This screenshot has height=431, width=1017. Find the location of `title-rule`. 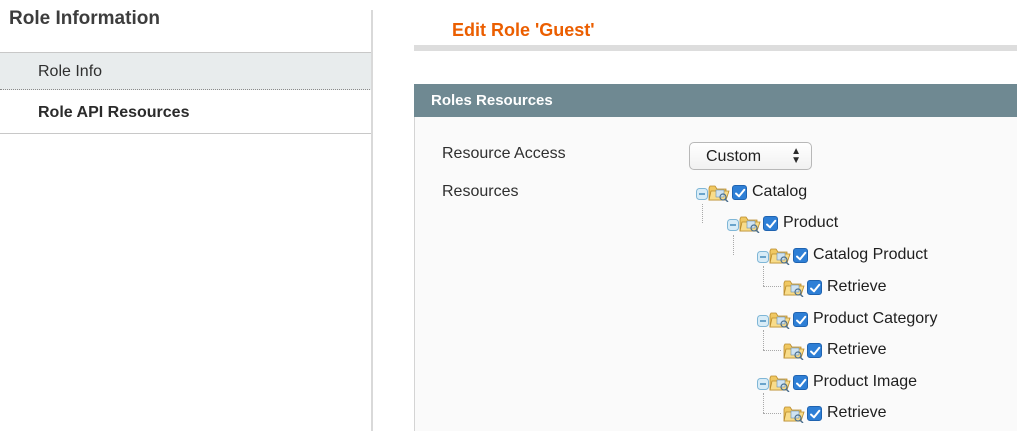

title-rule is located at coordinates (715, 48).